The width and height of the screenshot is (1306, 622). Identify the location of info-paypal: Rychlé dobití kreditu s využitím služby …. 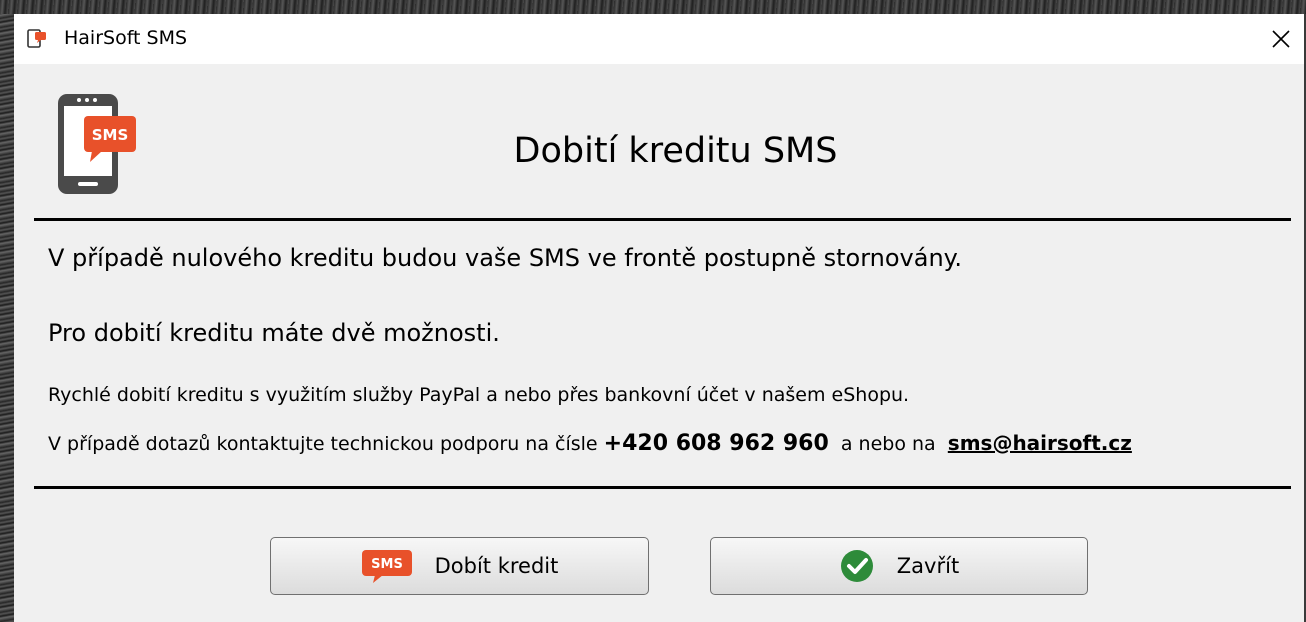
(479, 395).